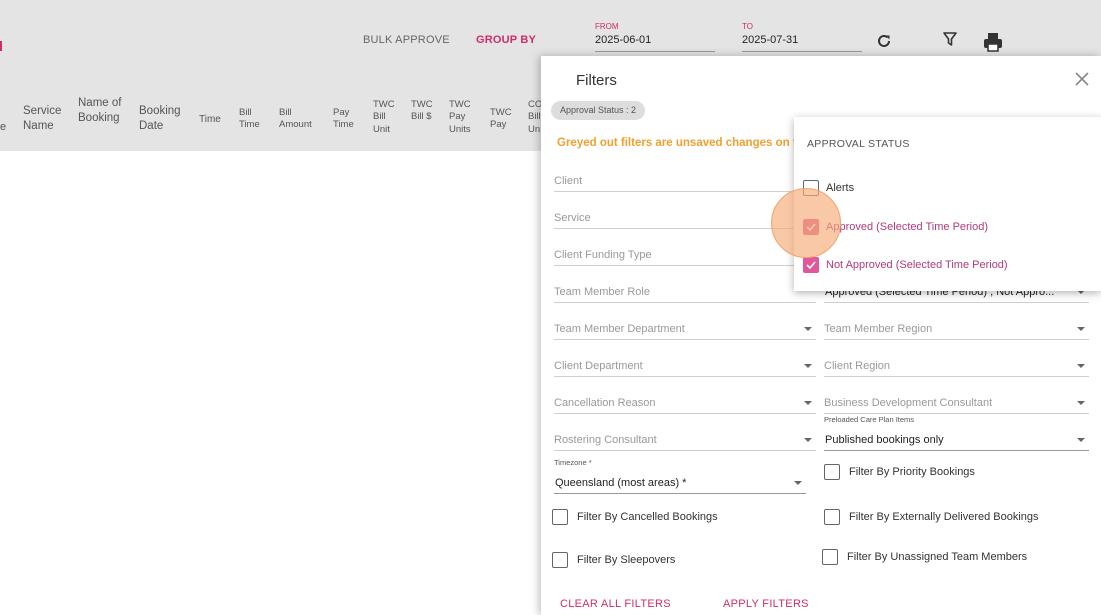  What do you see at coordinates (386, 117) in the screenshot?
I see `column-header-twc-bill-unit: TWC Bill Unit` at bounding box center [386, 117].